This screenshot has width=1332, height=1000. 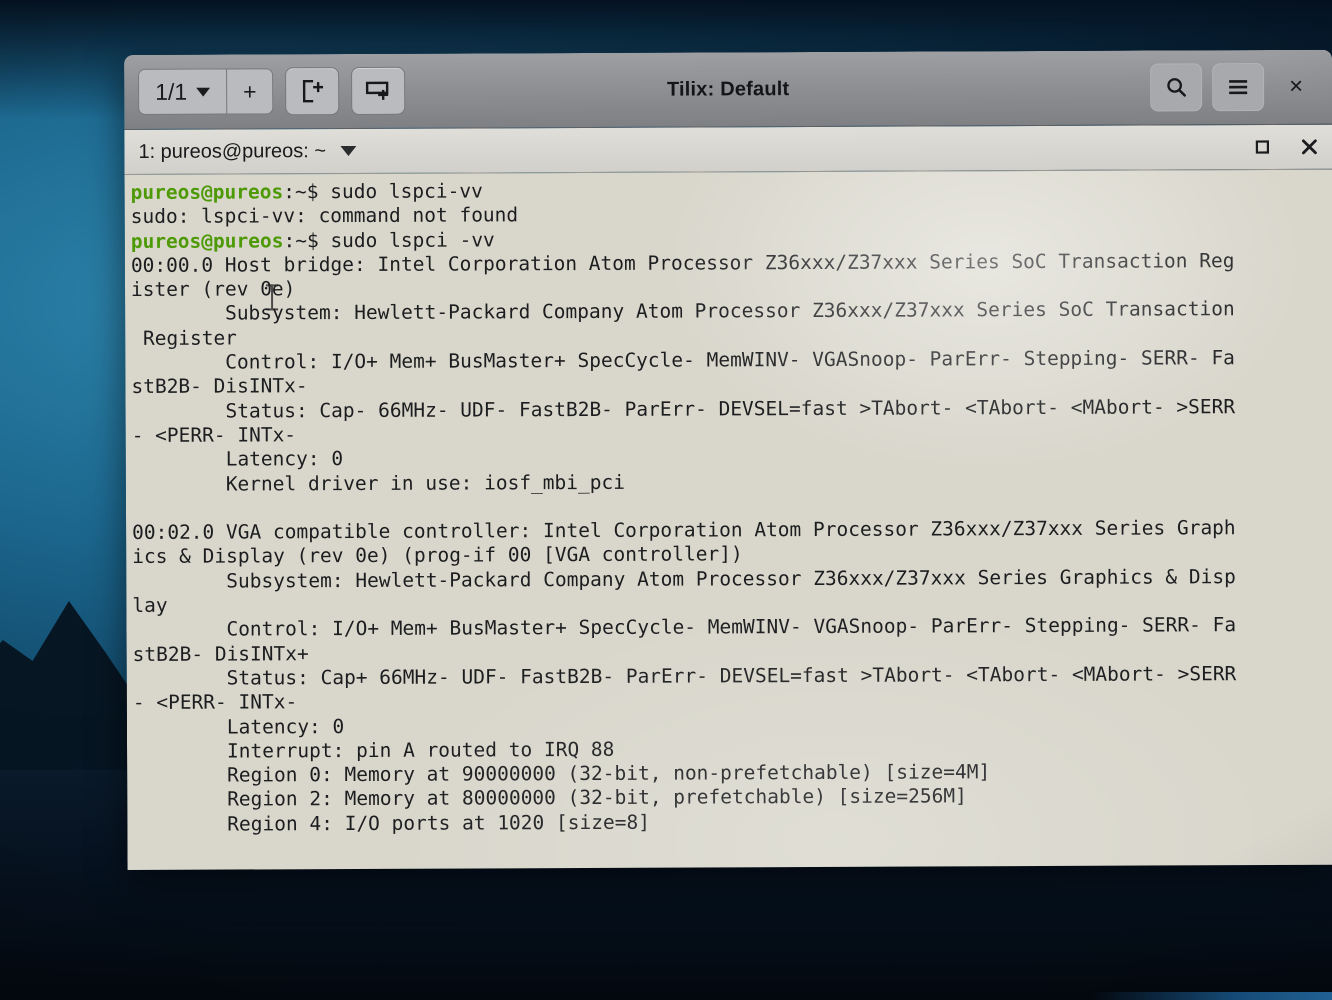 I want to click on terminal-command: sudo lspci -vv, so click(x=406, y=239).